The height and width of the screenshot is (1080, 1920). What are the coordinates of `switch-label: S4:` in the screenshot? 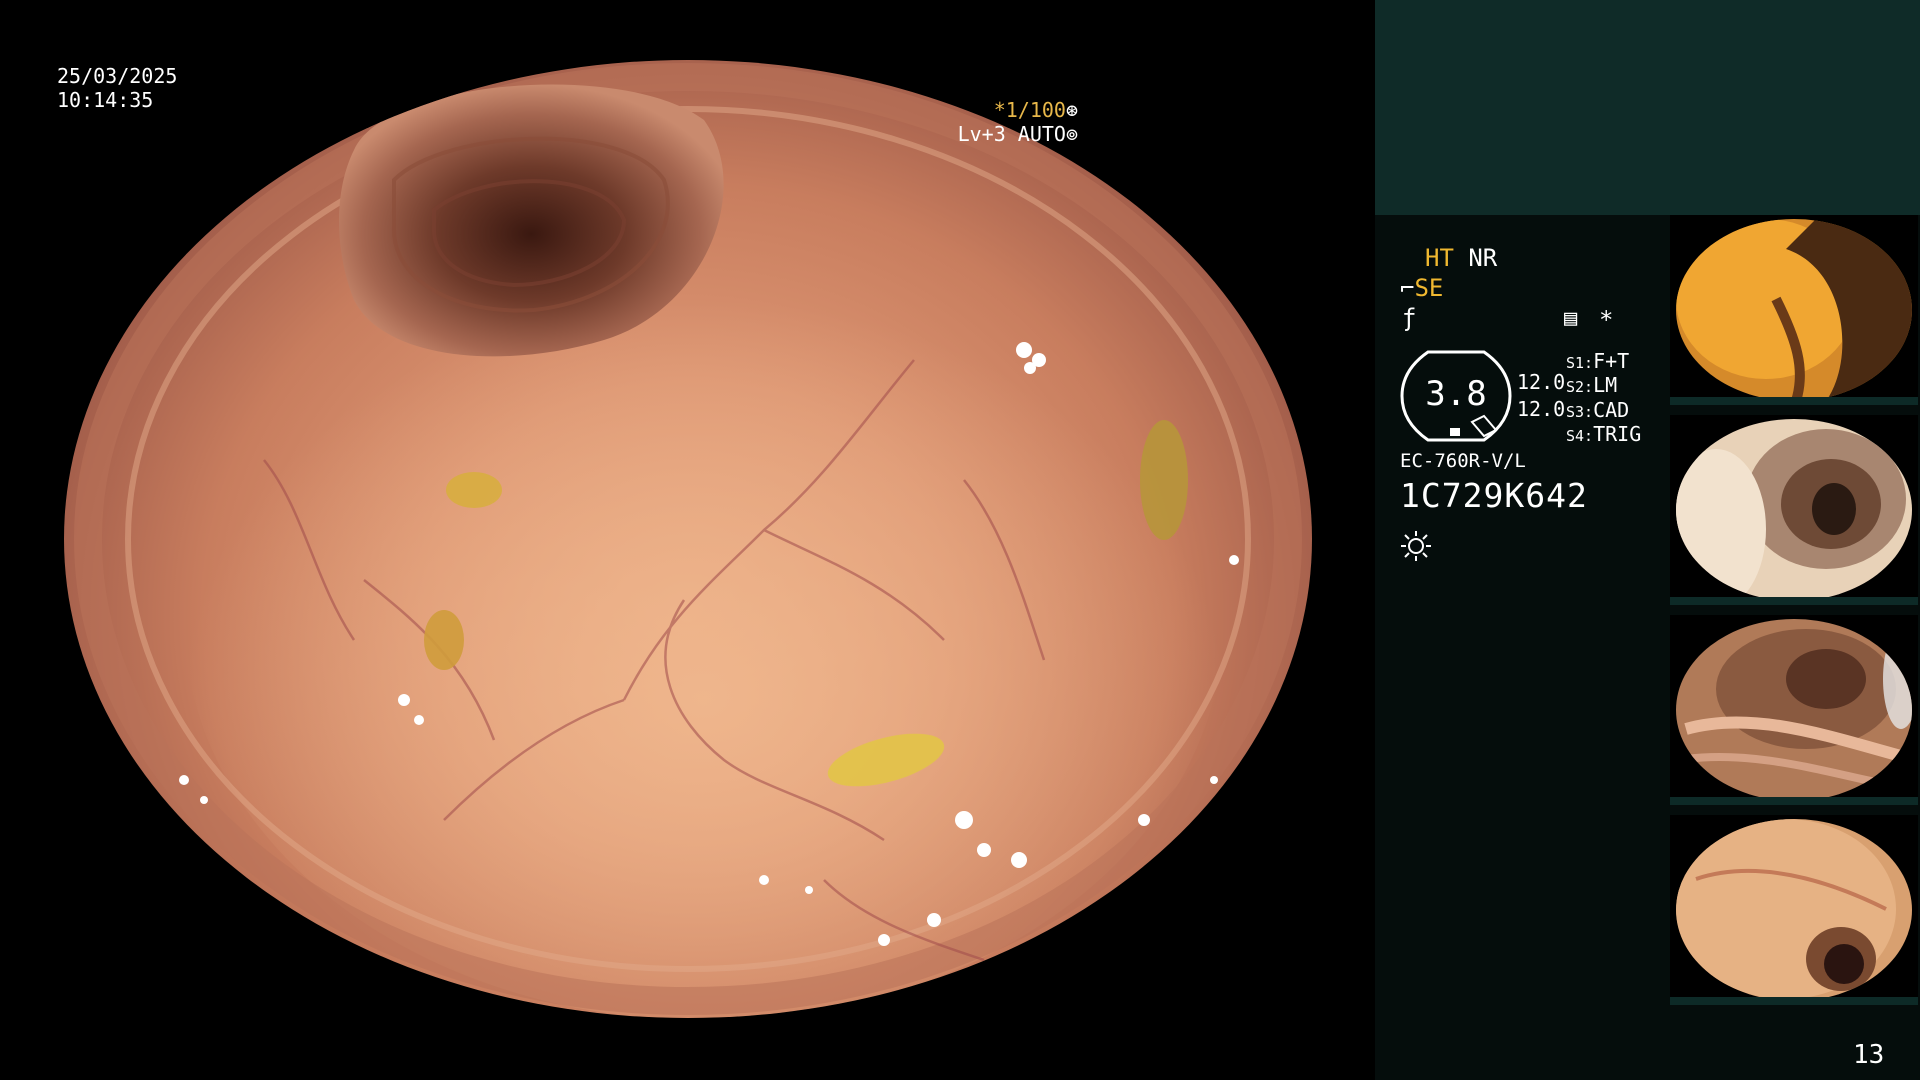 It's located at (1580, 436).